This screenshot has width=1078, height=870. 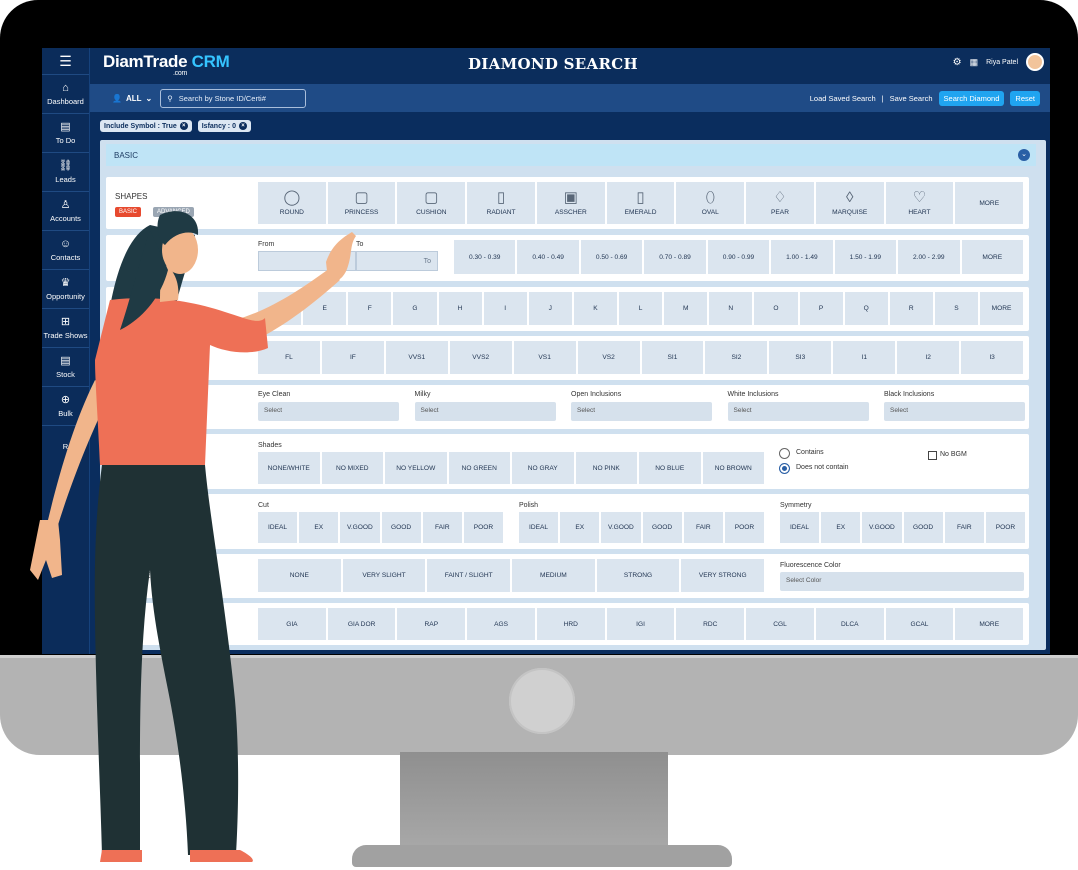 What do you see at coordinates (146, 126) in the screenshot?
I see `filter-chip: Include Symbol : True ×` at bounding box center [146, 126].